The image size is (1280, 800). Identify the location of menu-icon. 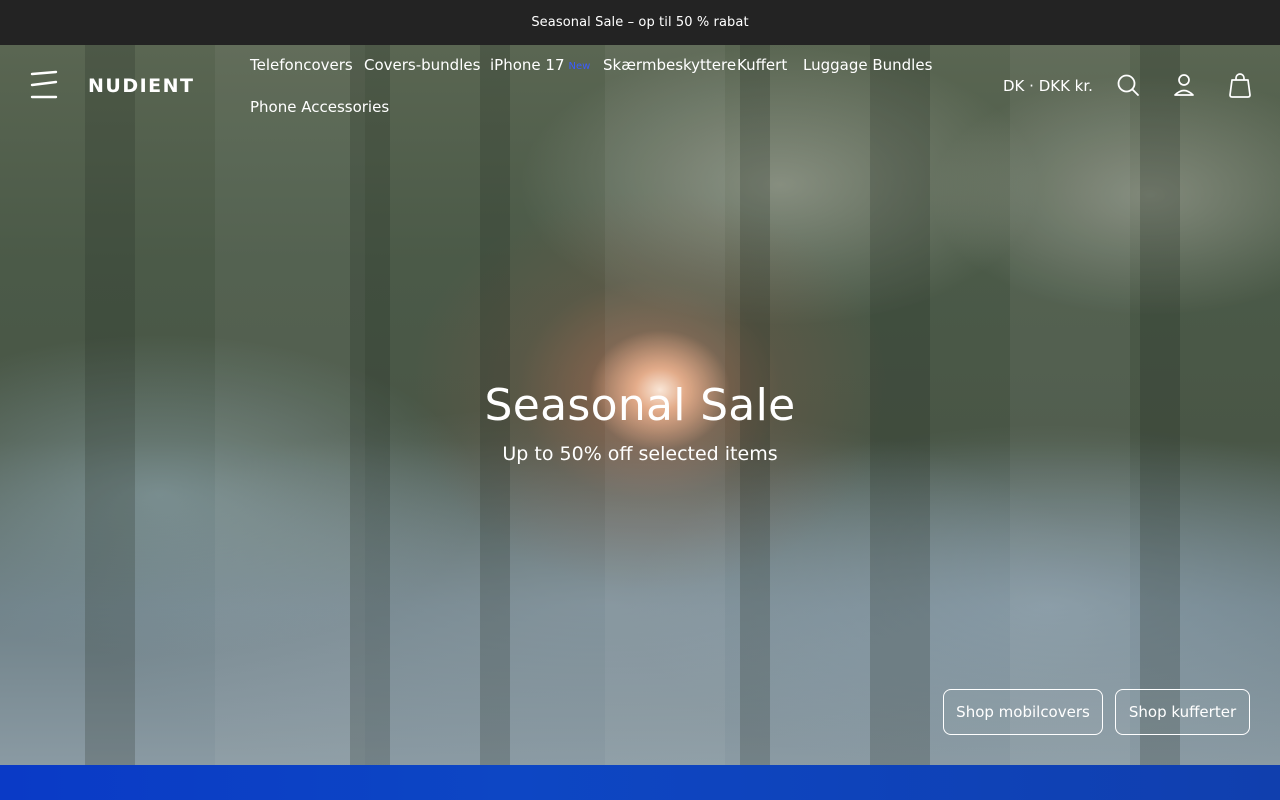
(44, 87).